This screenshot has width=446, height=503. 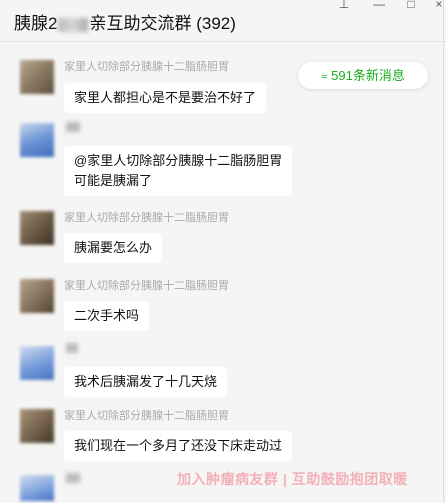 What do you see at coordinates (73, 24) in the screenshot?
I see `title-blurred-segment` at bounding box center [73, 24].